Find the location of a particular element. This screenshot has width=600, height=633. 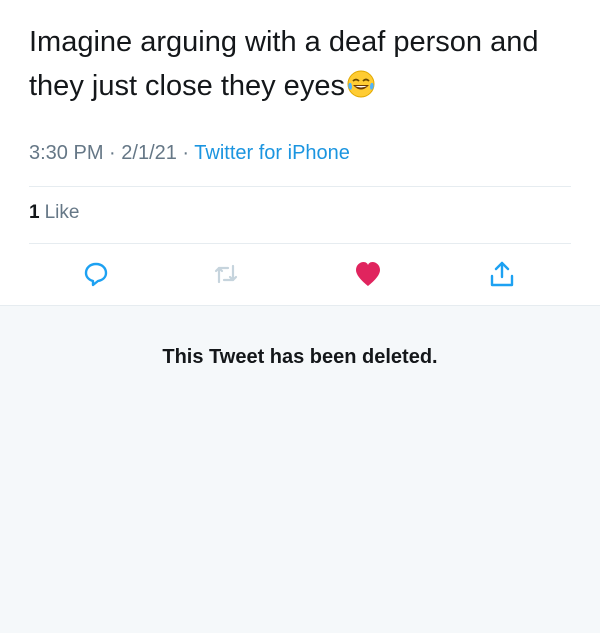

reply-icon is located at coordinates (96, 276).